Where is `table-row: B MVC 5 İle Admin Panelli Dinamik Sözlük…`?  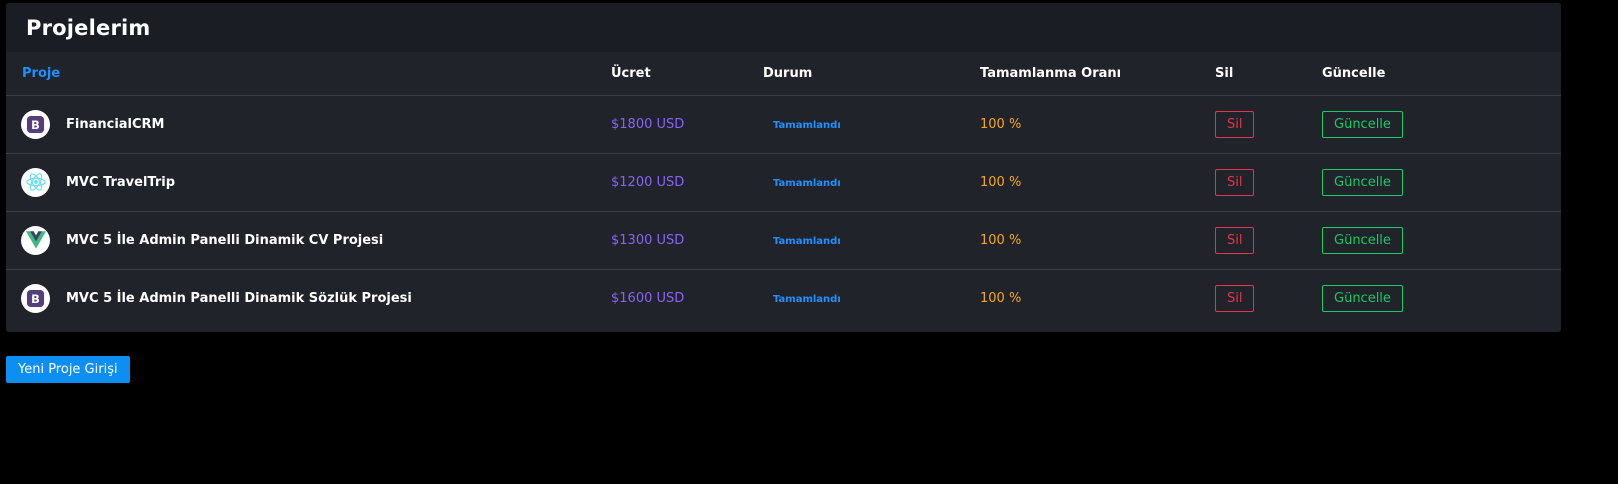
table-row: B MVC 5 İle Admin Panelli Dinamik Sözlük… is located at coordinates (783, 298).